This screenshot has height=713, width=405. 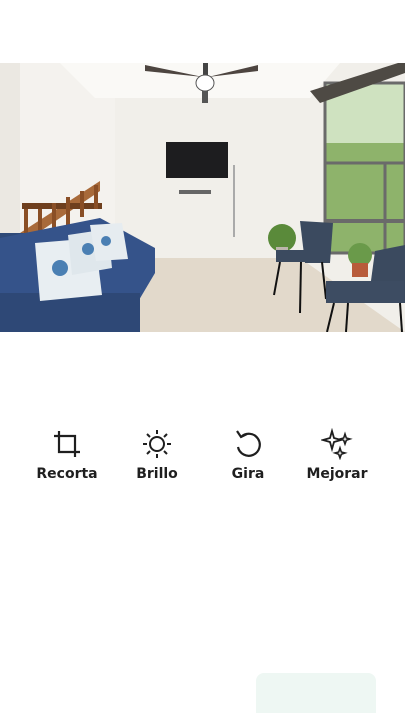 I want to click on enhance-label: Mejorar, so click(x=337, y=474).